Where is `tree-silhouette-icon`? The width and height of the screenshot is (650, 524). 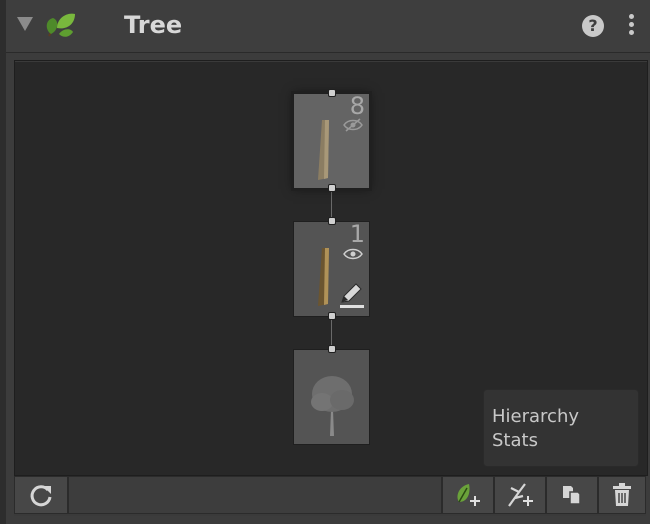
tree-silhouette-icon is located at coordinates (332, 406).